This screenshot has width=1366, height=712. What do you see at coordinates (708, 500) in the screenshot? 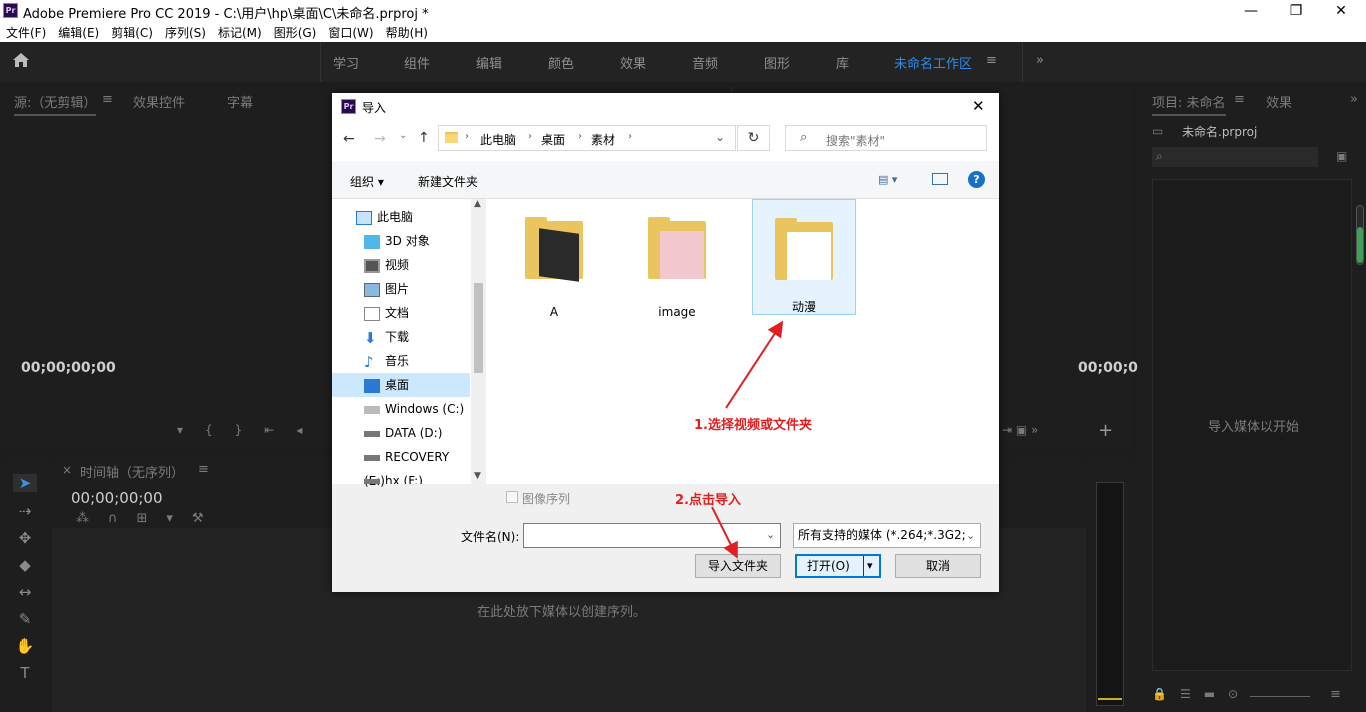
I see `annotation-step-2: 2.点击导入` at bounding box center [708, 500].